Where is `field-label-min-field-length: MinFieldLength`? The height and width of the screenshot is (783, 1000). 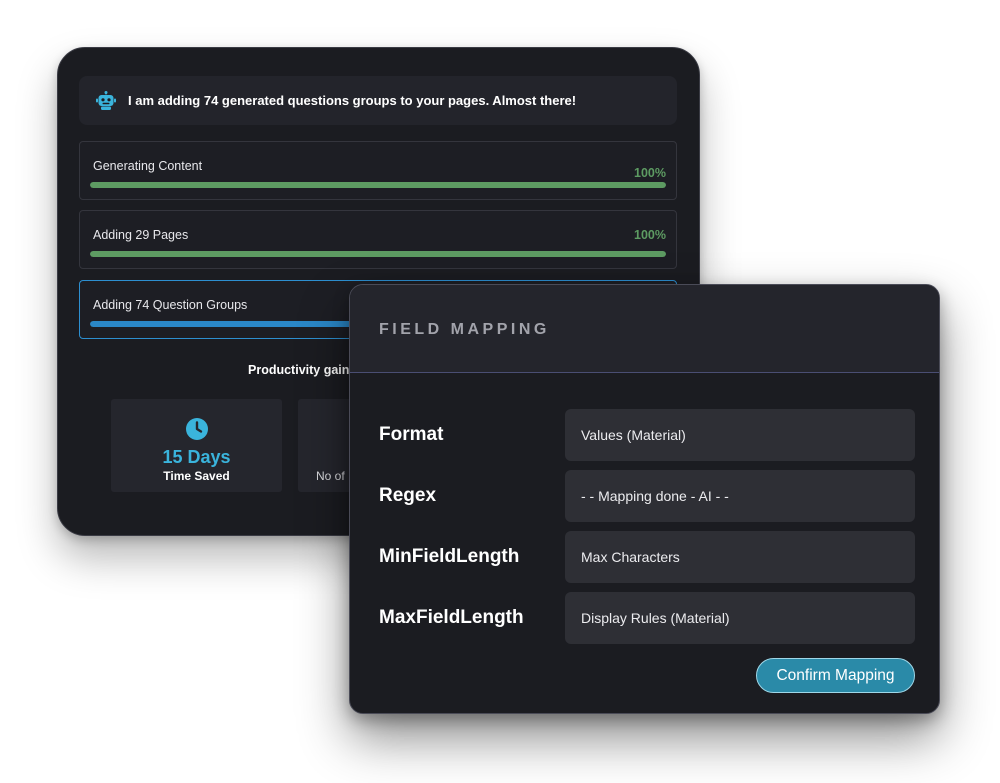 field-label-min-field-length: MinFieldLength is located at coordinates (449, 556).